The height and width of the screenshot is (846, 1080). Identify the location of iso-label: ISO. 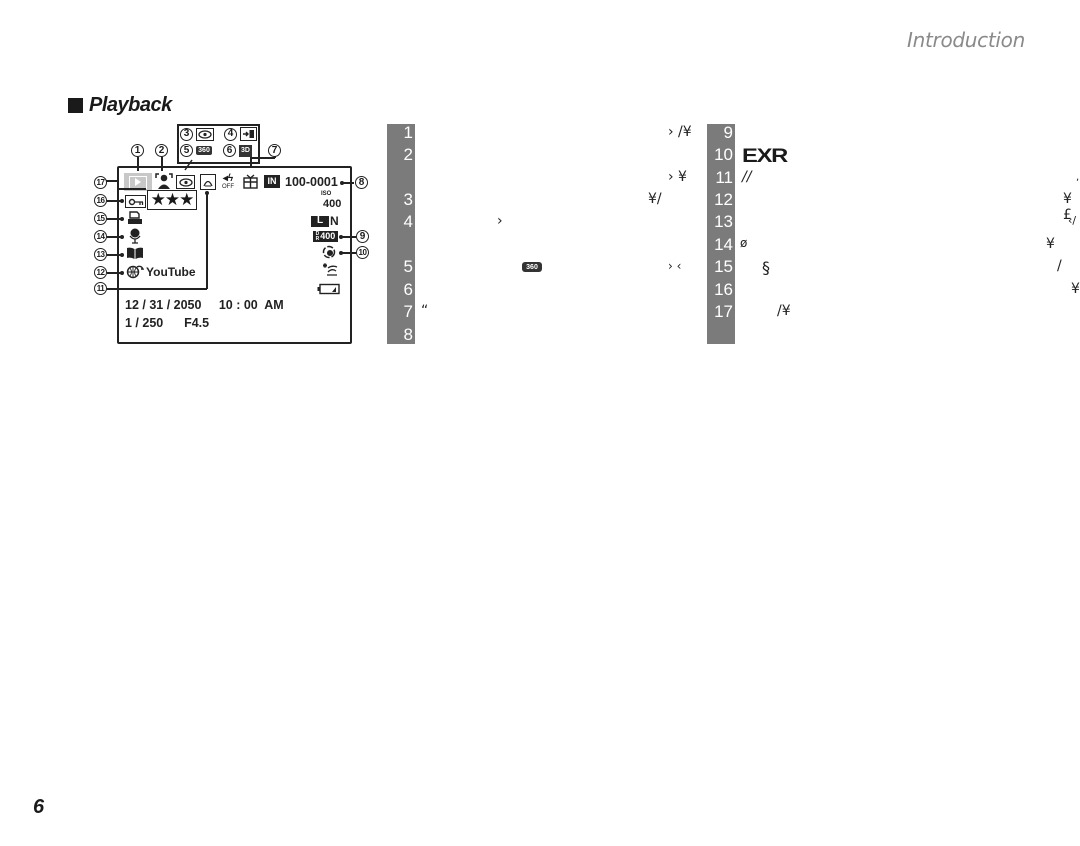
(326, 194).